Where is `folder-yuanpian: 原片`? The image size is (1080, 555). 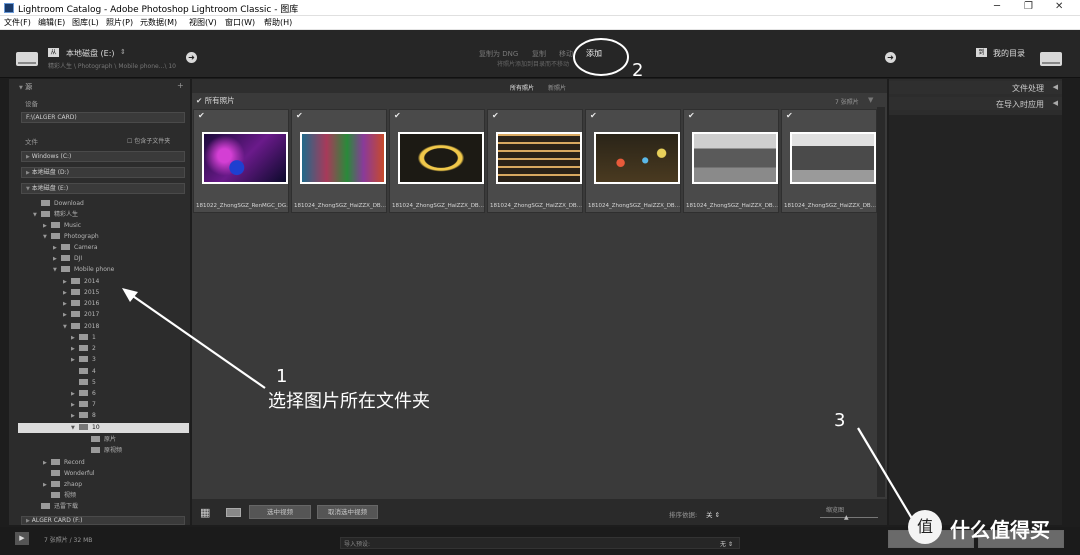
folder-yuanpian: 原片 is located at coordinates (103, 439).